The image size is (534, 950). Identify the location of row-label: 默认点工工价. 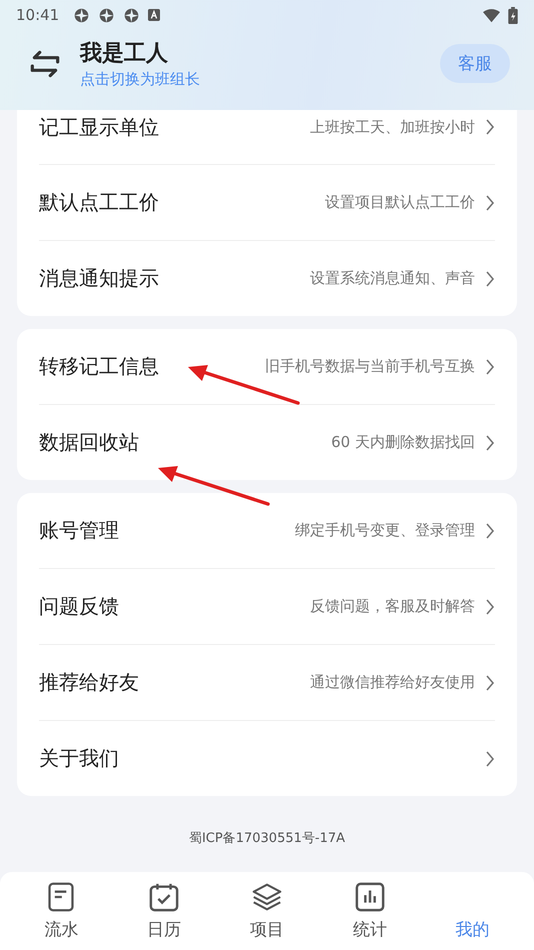
(99, 202).